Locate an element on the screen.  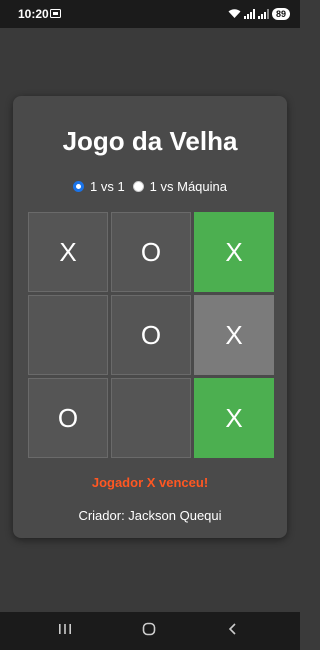
radio-1v1 is located at coordinates (78, 186).